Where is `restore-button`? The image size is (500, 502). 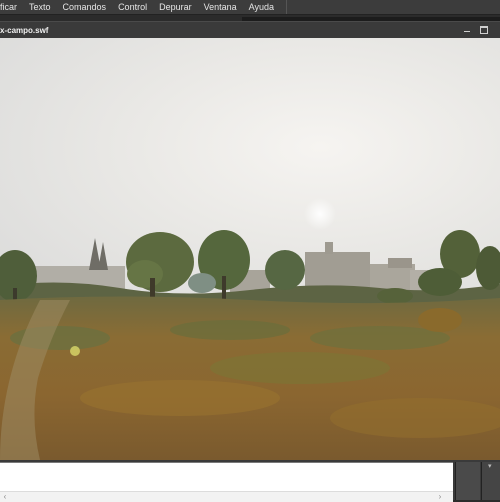
restore-button is located at coordinates (484, 30).